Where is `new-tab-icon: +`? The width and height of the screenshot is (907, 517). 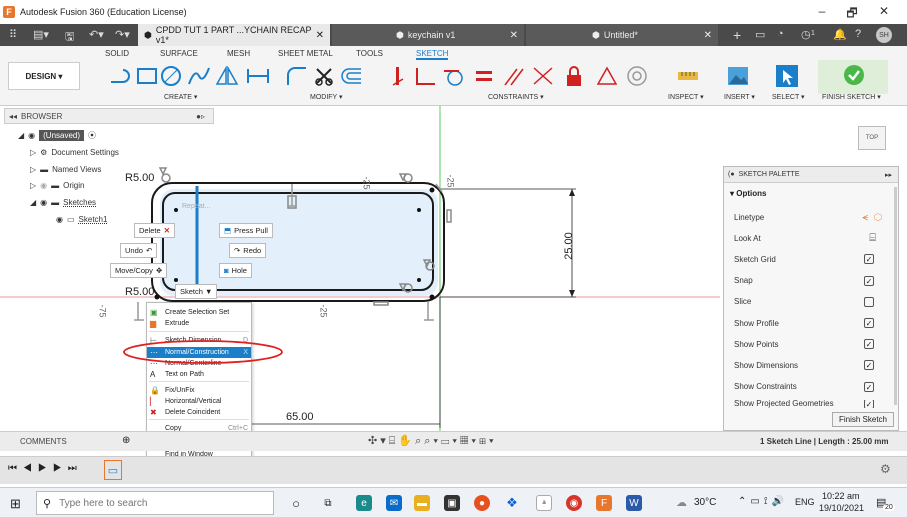 new-tab-icon: + is located at coordinates (737, 35).